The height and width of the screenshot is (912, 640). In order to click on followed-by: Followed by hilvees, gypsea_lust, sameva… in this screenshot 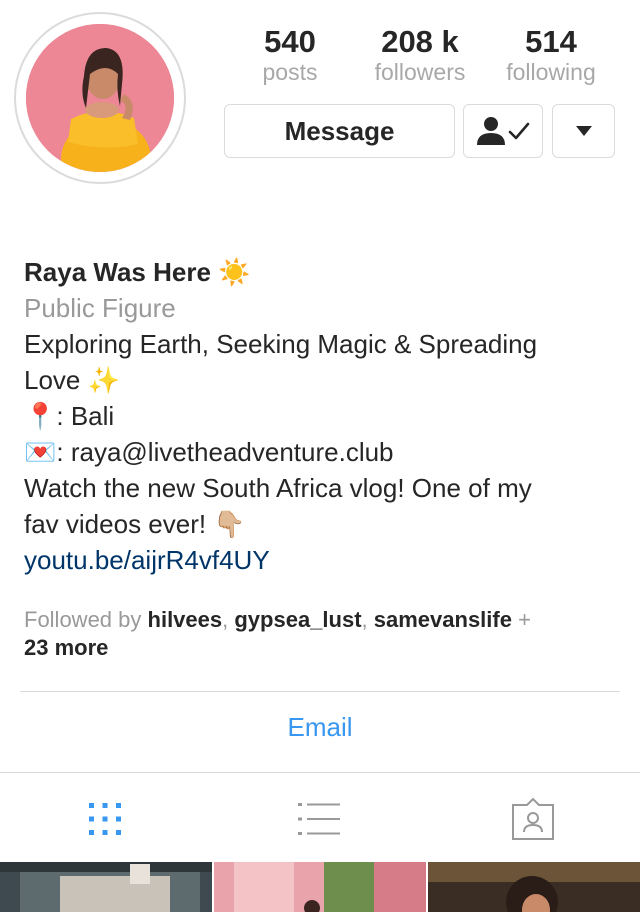, I will do `click(319, 634)`.